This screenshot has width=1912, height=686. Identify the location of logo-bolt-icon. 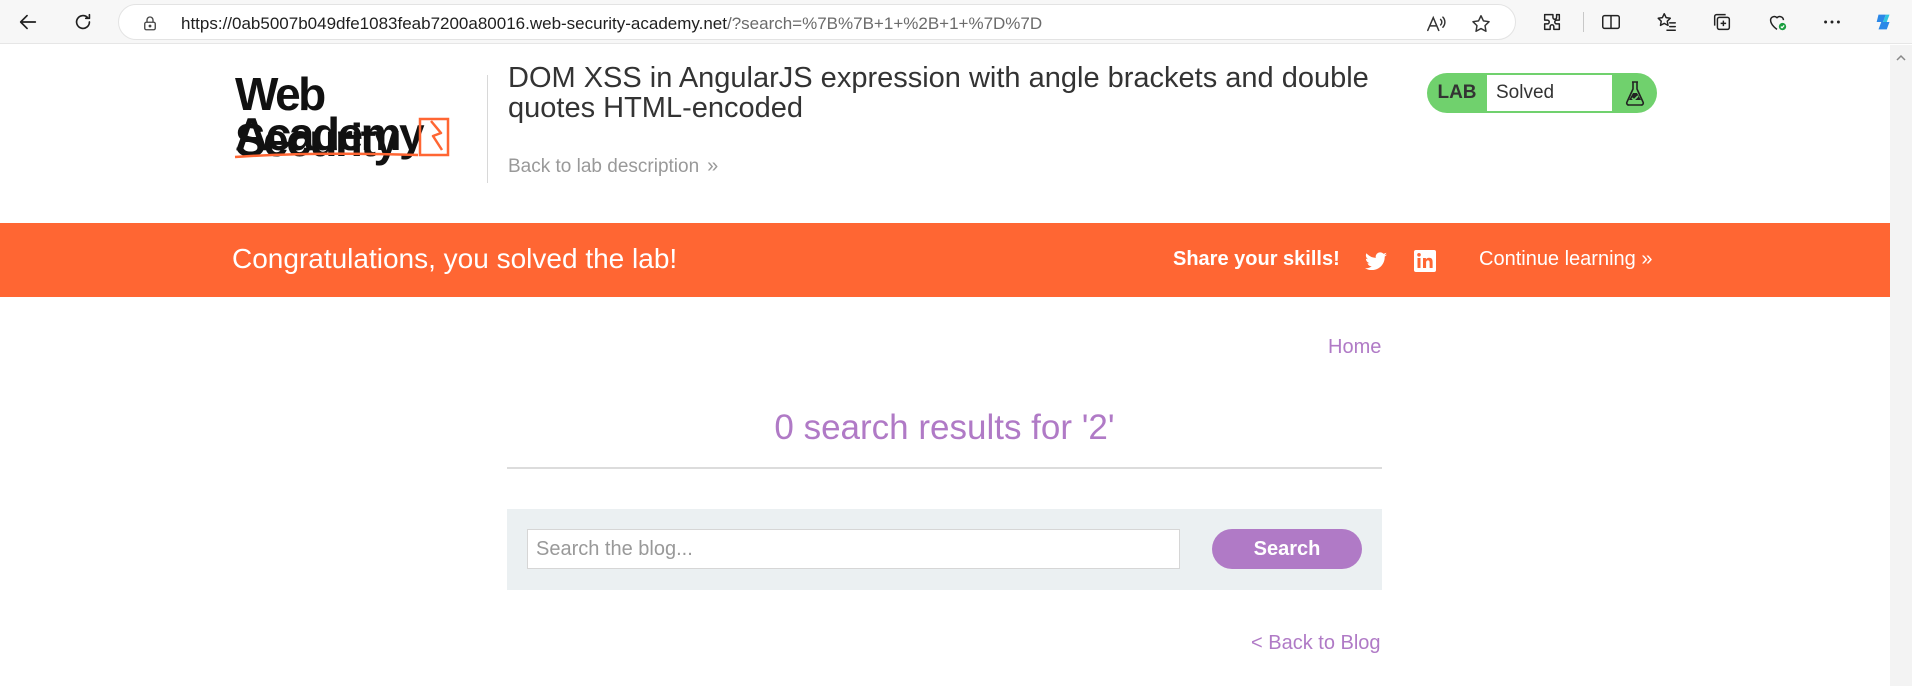
(342, 138).